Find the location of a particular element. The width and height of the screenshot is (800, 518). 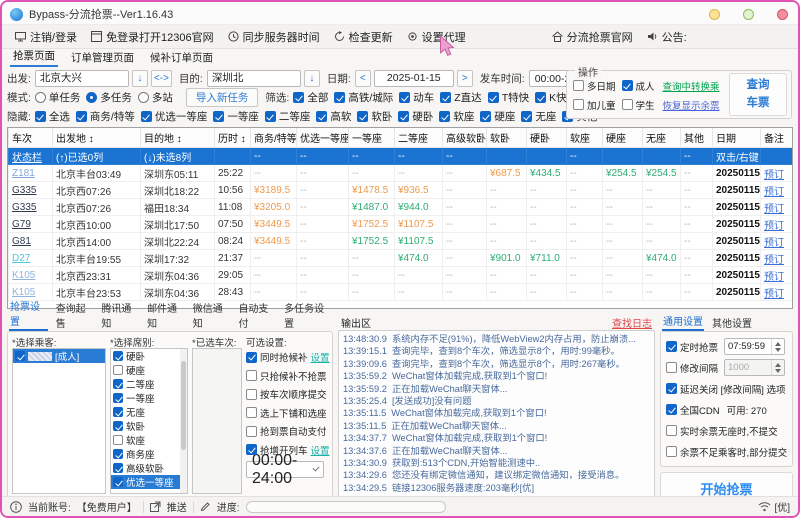

mode-radio-2: 多站 is located at coordinates (155, 97).